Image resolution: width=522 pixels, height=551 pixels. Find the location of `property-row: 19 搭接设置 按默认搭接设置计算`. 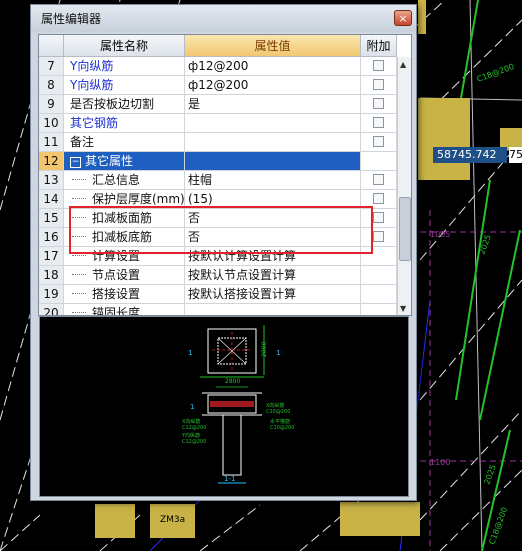

property-row: 19 搭接设置 按默认搭接设置计算 is located at coordinates (218, 294).